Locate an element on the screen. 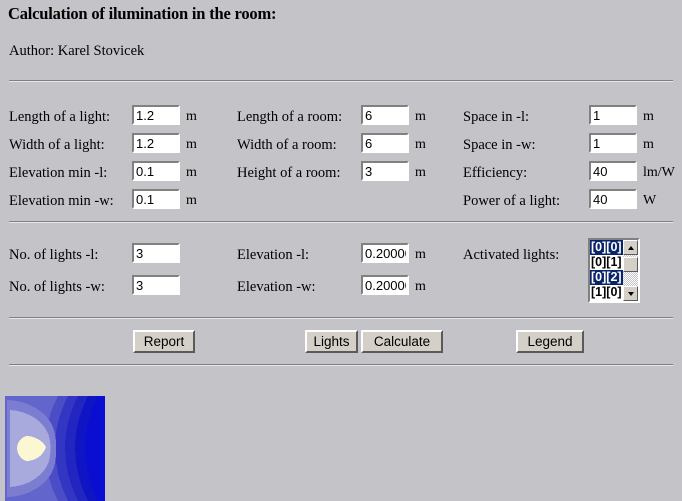 The height and width of the screenshot is (501, 682). label-no-of-lights-w: No. of lights -w: is located at coordinates (57, 287).